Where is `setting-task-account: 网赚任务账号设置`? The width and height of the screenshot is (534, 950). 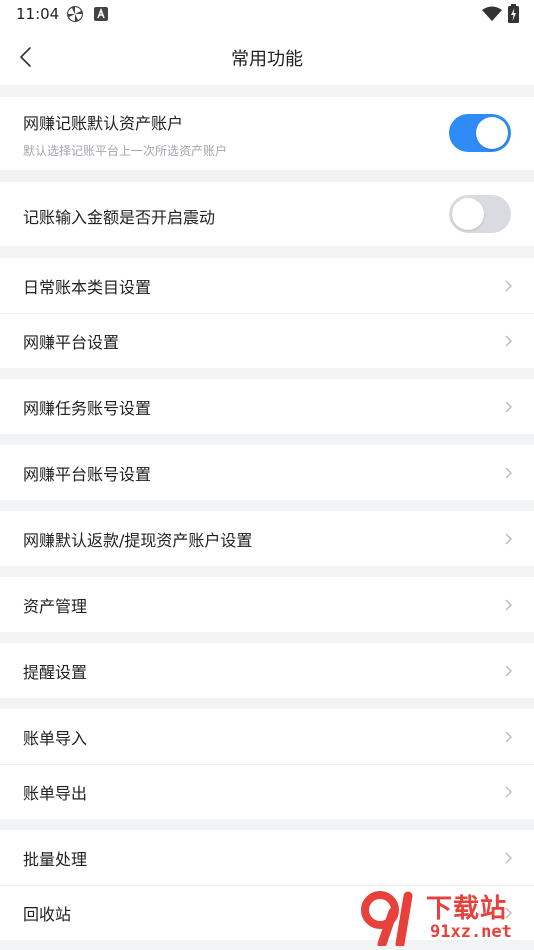
setting-task-account: 网赚任务账号设置 is located at coordinates (267, 406).